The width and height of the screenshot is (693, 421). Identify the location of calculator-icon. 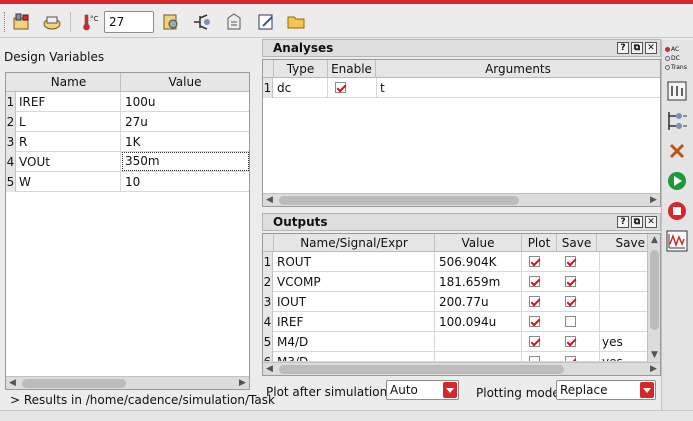
(677, 91).